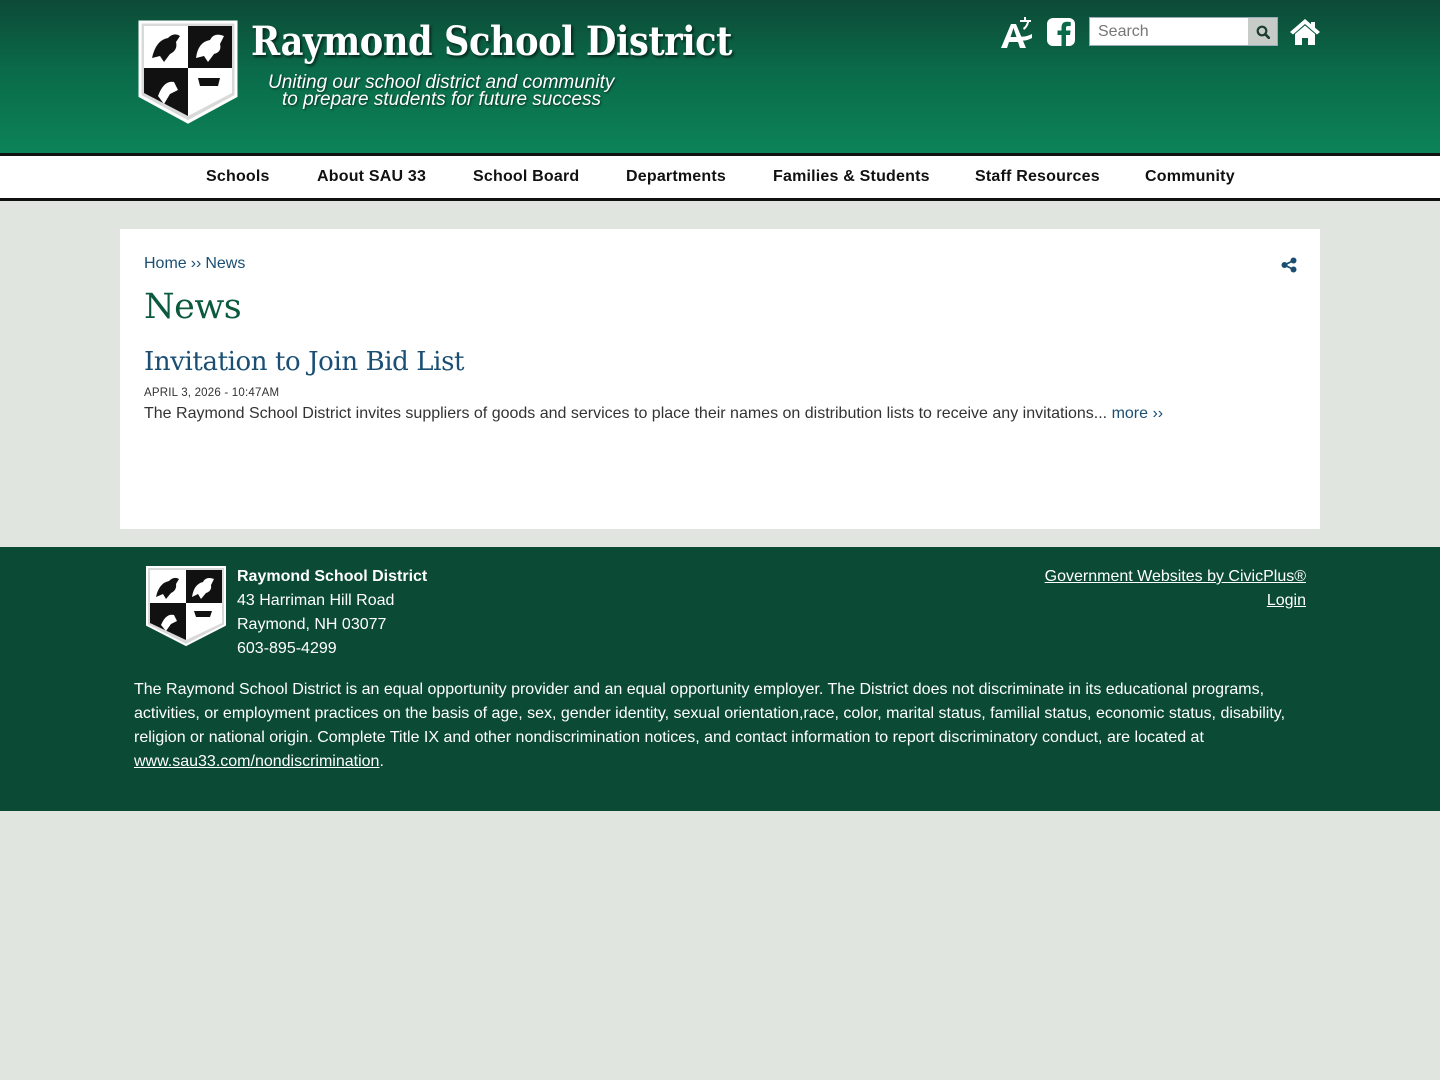 Image resolution: width=1440 pixels, height=1080 pixels. Describe the element at coordinates (1305, 32) in the screenshot. I see `home-icon` at that location.